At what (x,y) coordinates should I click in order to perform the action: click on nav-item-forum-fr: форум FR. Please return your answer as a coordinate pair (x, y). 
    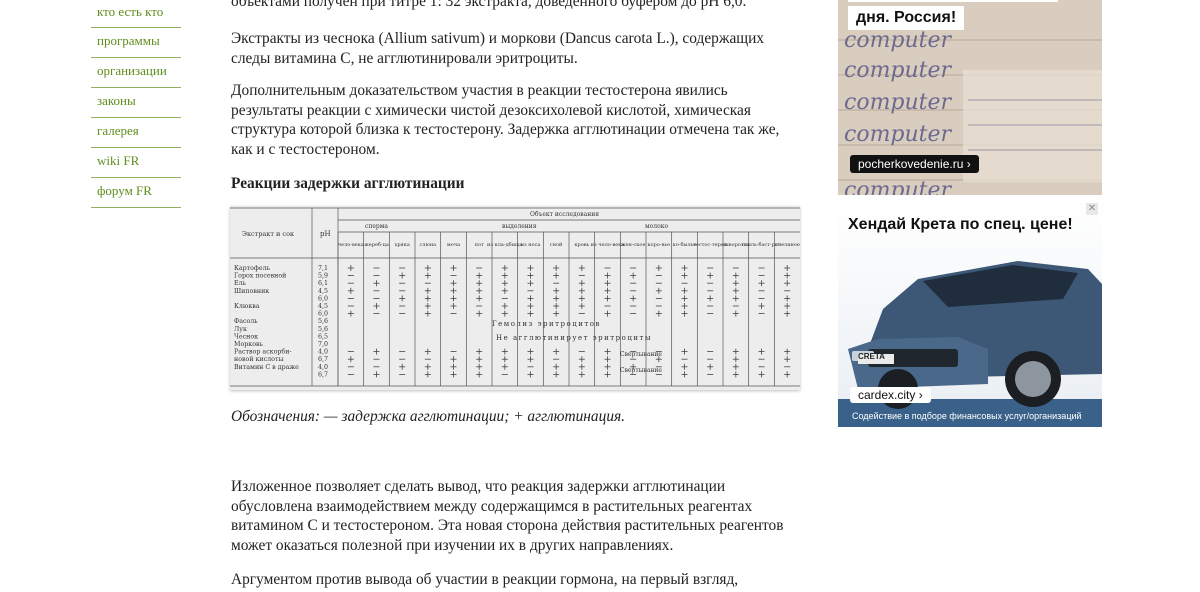
    Looking at the image, I should click on (136, 193).